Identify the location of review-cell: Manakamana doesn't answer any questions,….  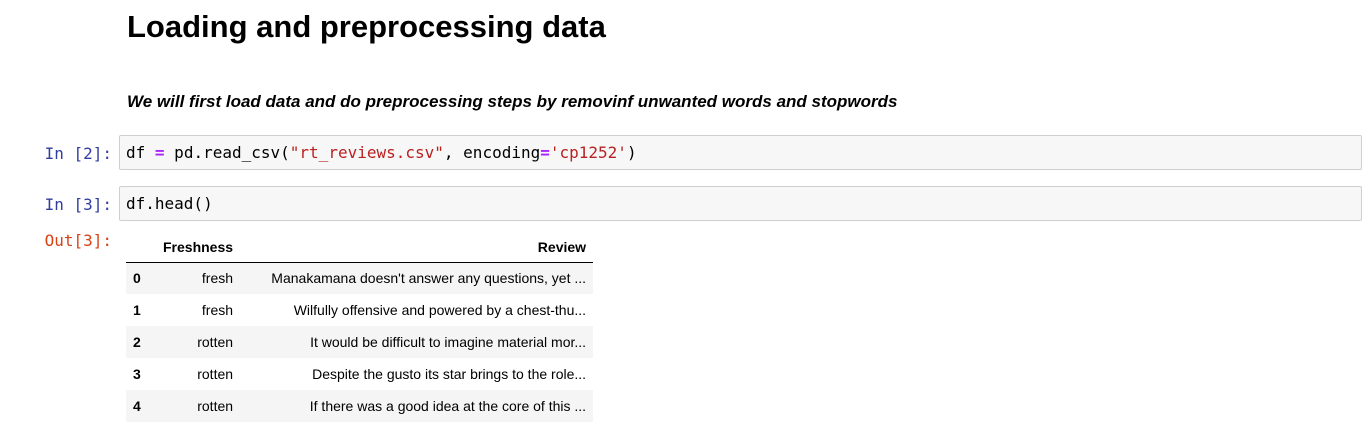
(429, 278).